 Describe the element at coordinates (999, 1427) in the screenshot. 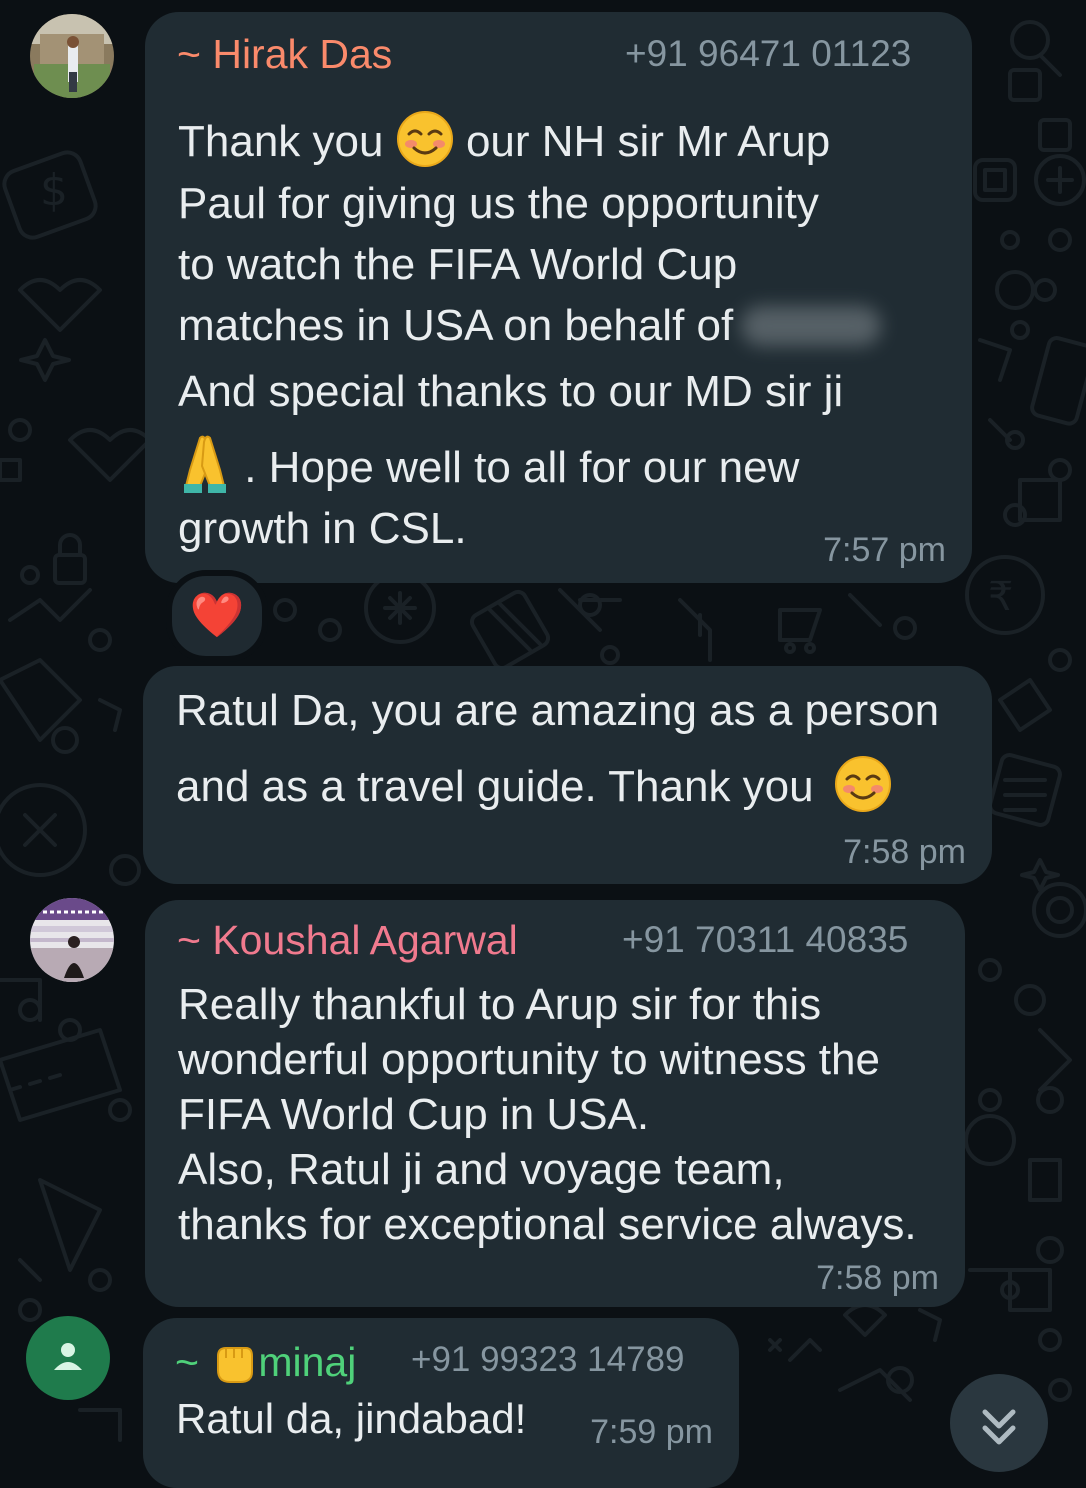

I see `chevron-double-down-icon` at that location.